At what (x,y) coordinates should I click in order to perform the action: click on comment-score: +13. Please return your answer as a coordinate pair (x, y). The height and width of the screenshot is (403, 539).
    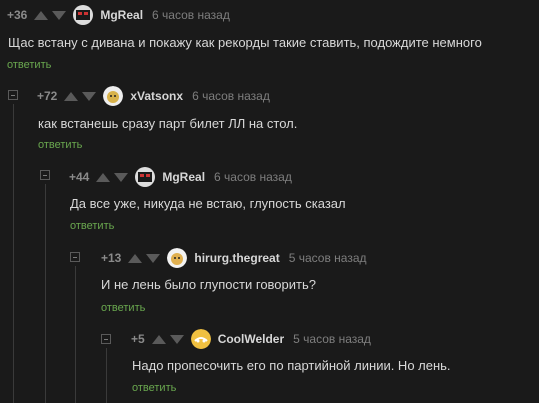
    Looking at the image, I should click on (111, 258).